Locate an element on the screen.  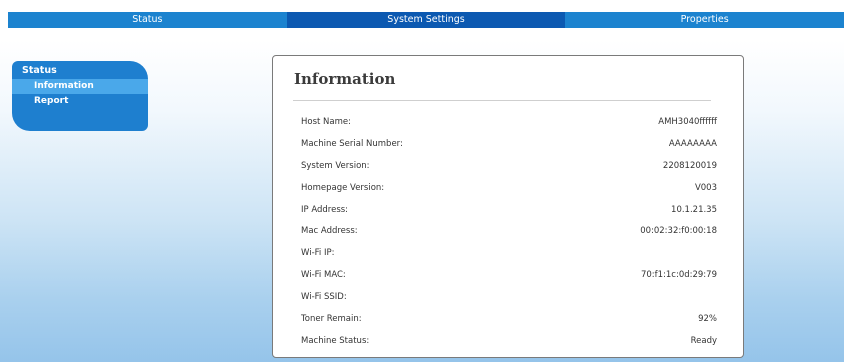
info-row-mac-address: Mac Address: 00:02:32:f0:00:18 is located at coordinates (509, 231).